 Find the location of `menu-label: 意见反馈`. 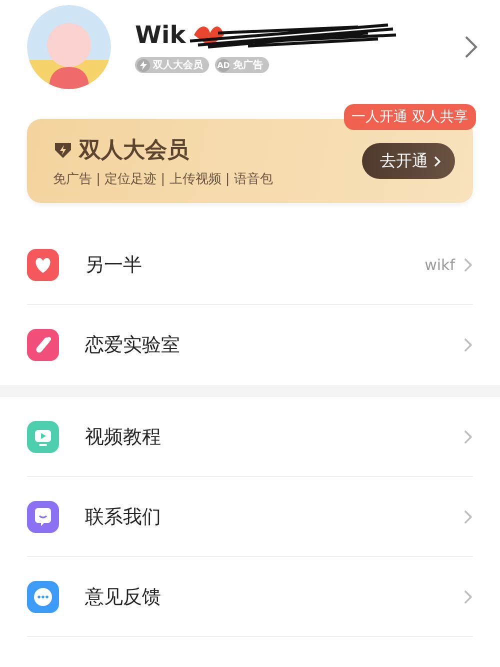

menu-label: 意见反馈 is located at coordinates (123, 597).